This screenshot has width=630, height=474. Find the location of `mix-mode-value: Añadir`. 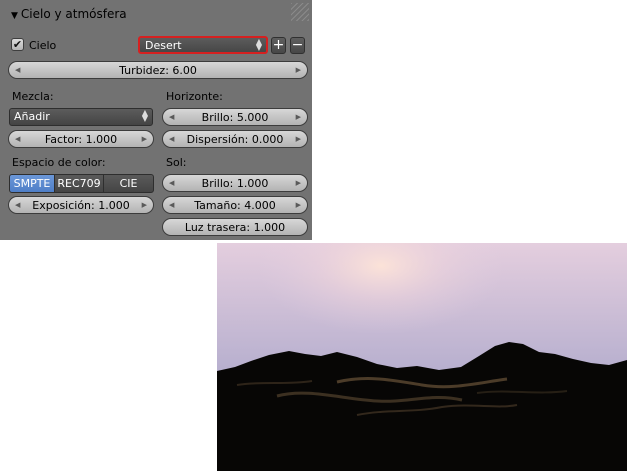

mix-mode-value: Añadir is located at coordinates (32, 116).